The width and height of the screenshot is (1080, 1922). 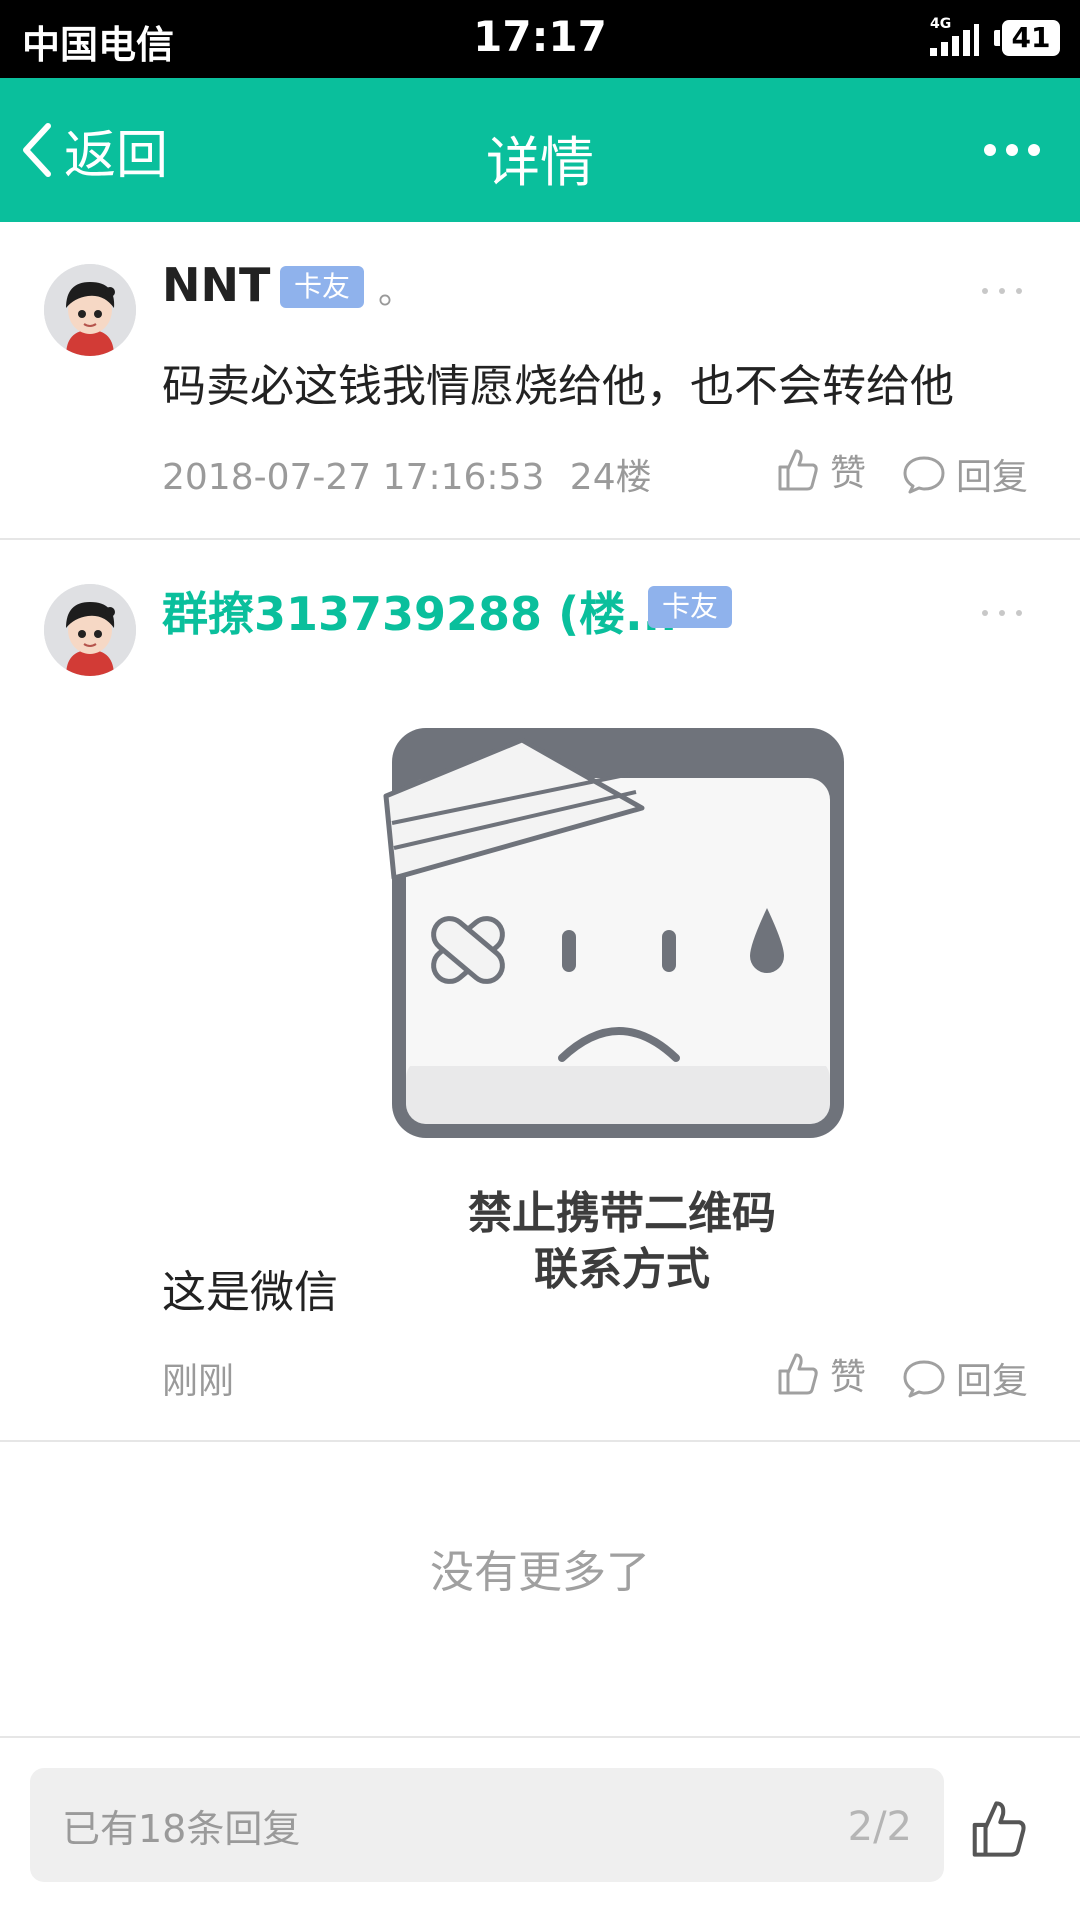 What do you see at coordinates (540, 162) in the screenshot?
I see `page-title: 详情` at bounding box center [540, 162].